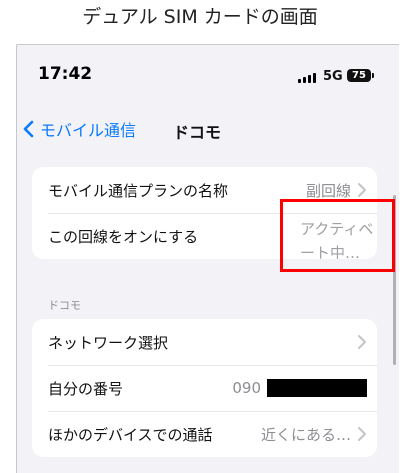  I want to click on page-caption: デュアル SIM カードの画面, so click(200, 17).